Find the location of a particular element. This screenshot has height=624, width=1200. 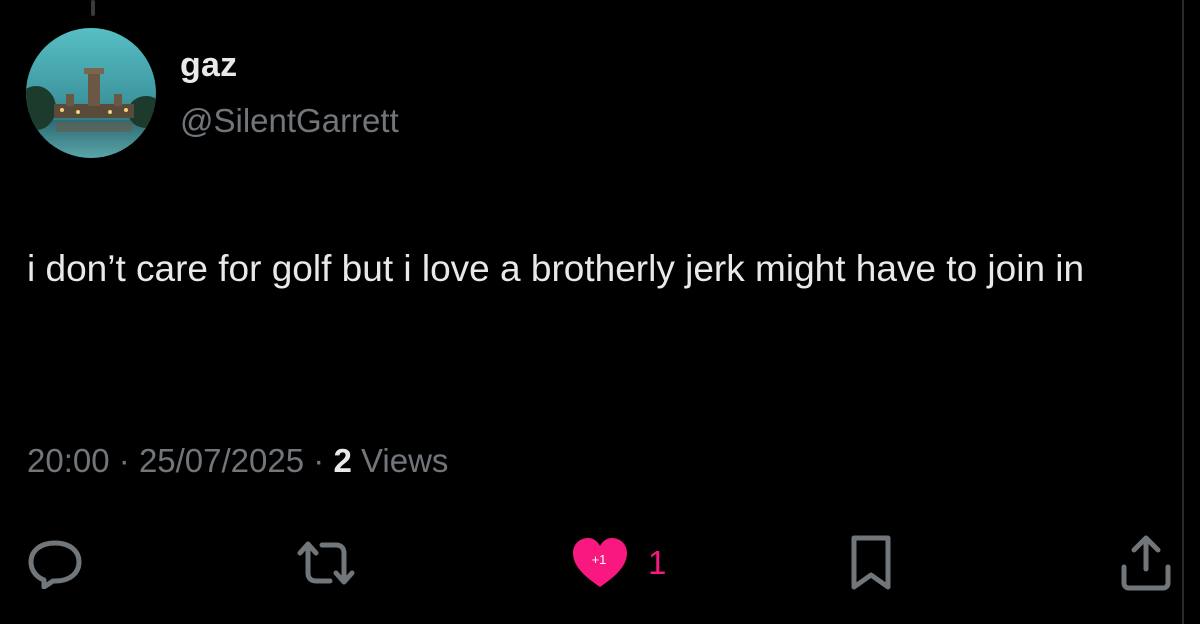

action-bar: +1 1 is located at coordinates (600, 563).